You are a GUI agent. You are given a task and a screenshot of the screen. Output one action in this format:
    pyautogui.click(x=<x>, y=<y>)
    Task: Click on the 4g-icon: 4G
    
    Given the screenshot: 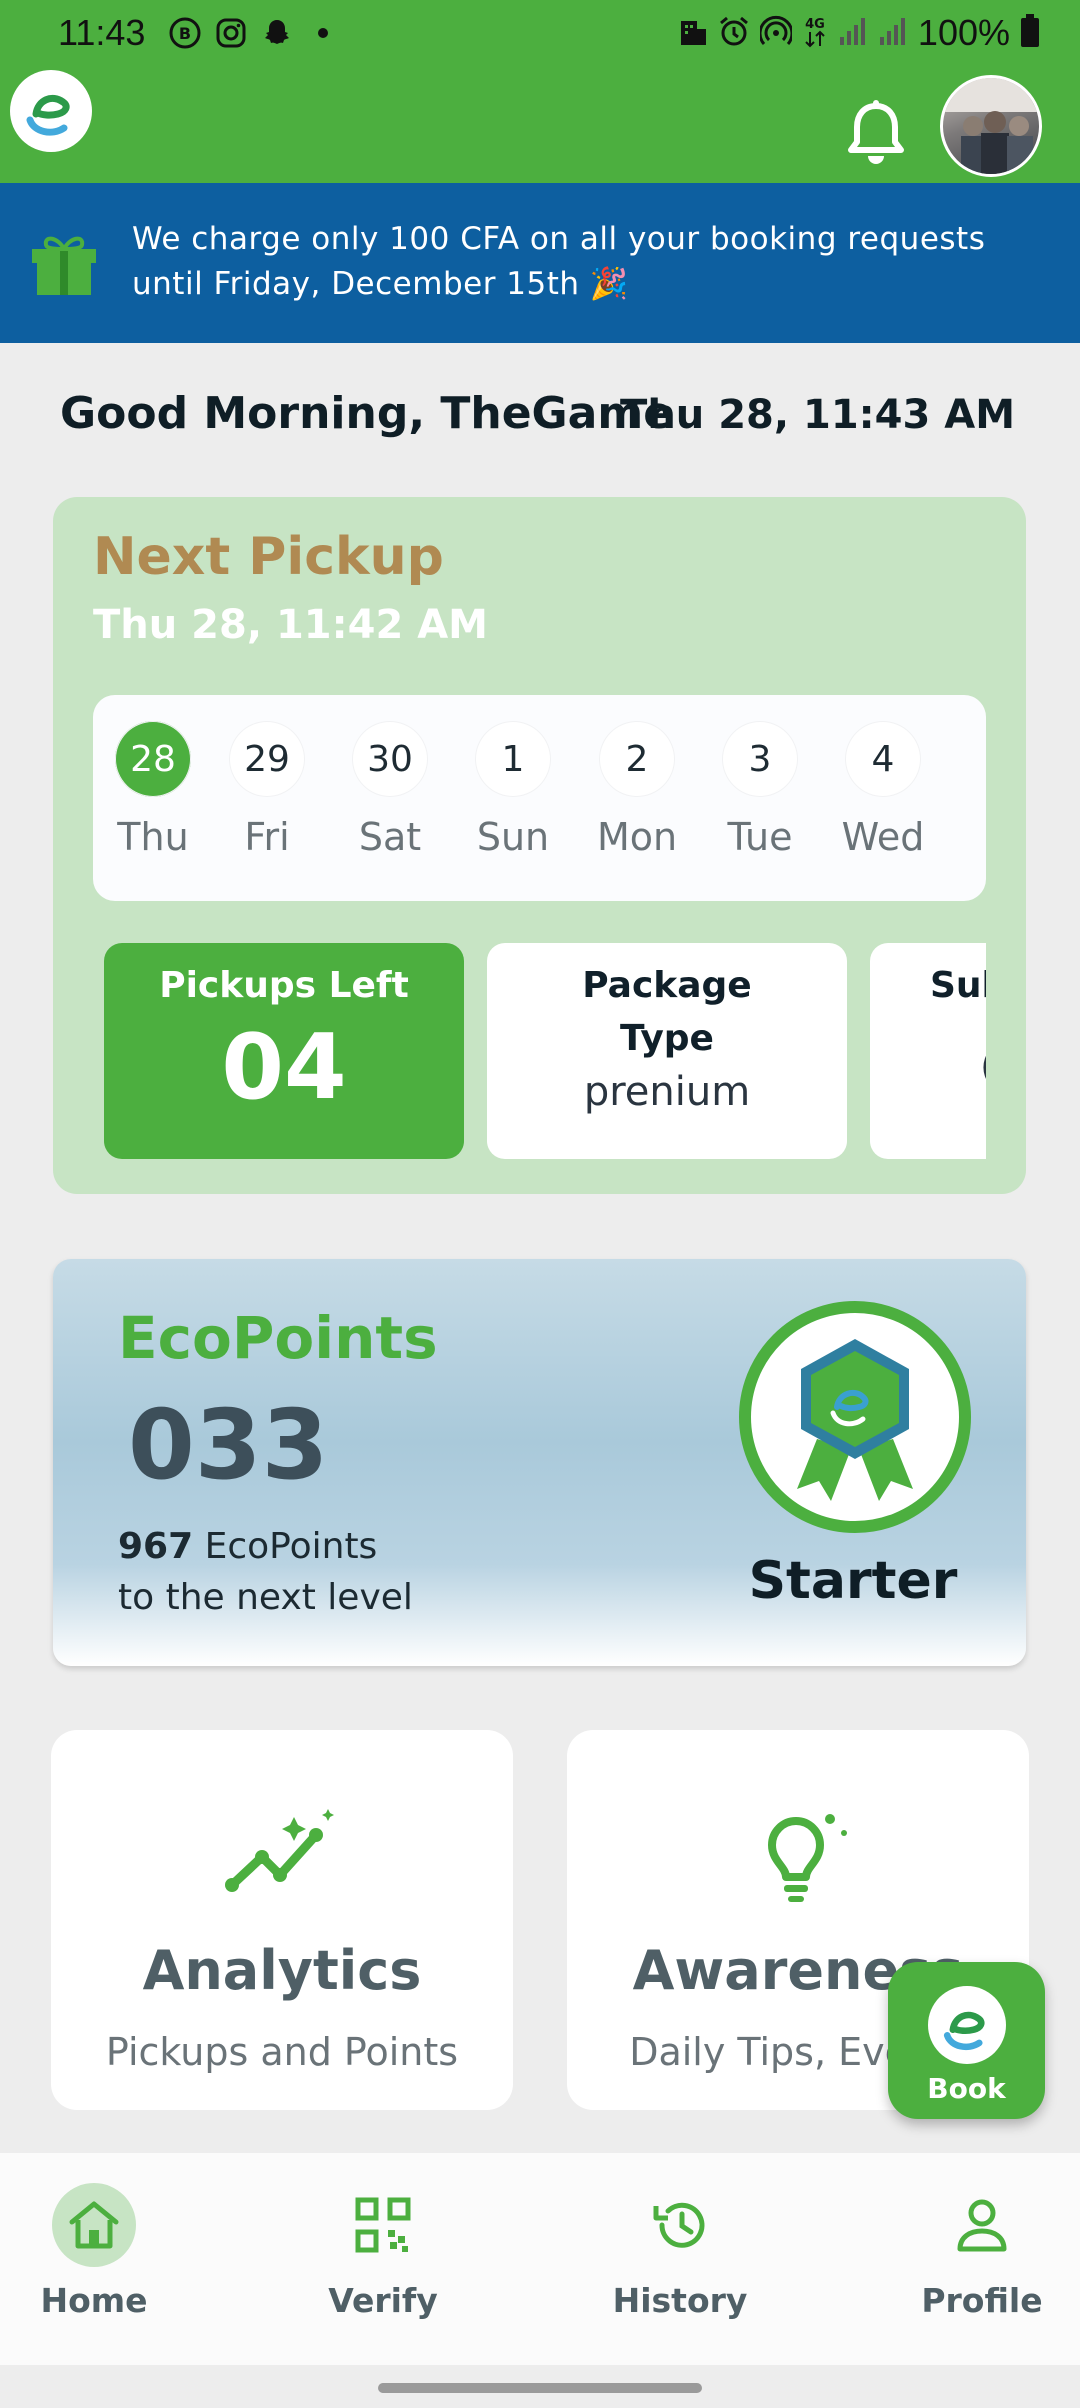 What is the action you would take?
    pyautogui.click(x=815, y=33)
    